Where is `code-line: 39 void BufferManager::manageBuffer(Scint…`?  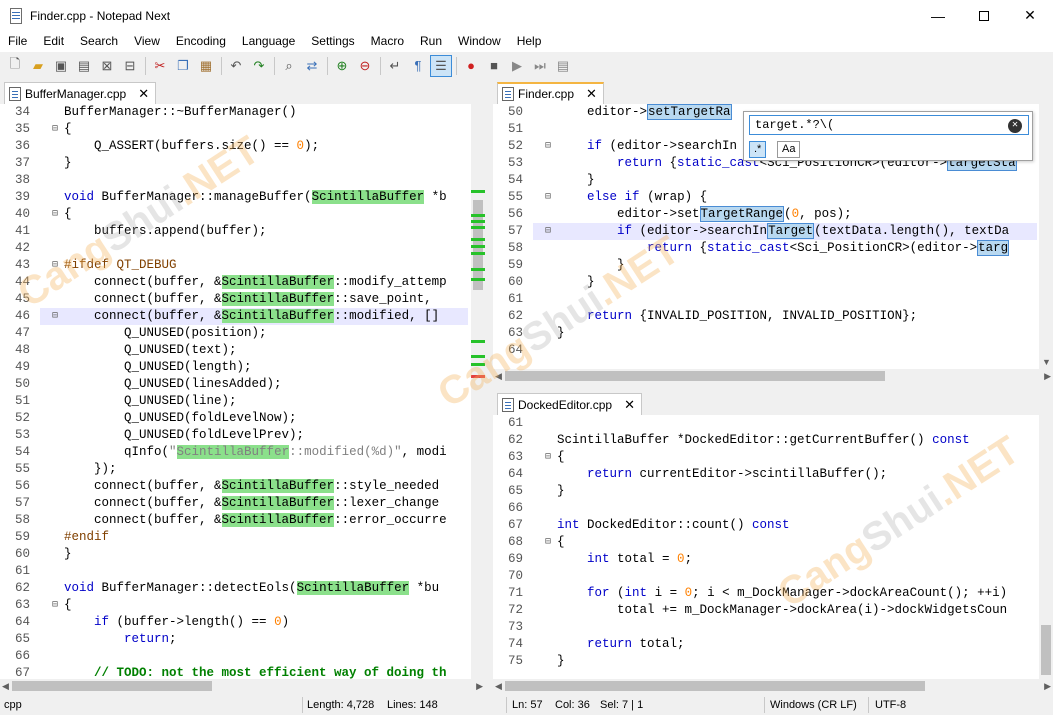
code-line: 39 void BufferManager::manageBuffer(Scint… is located at coordinates (234, 197).